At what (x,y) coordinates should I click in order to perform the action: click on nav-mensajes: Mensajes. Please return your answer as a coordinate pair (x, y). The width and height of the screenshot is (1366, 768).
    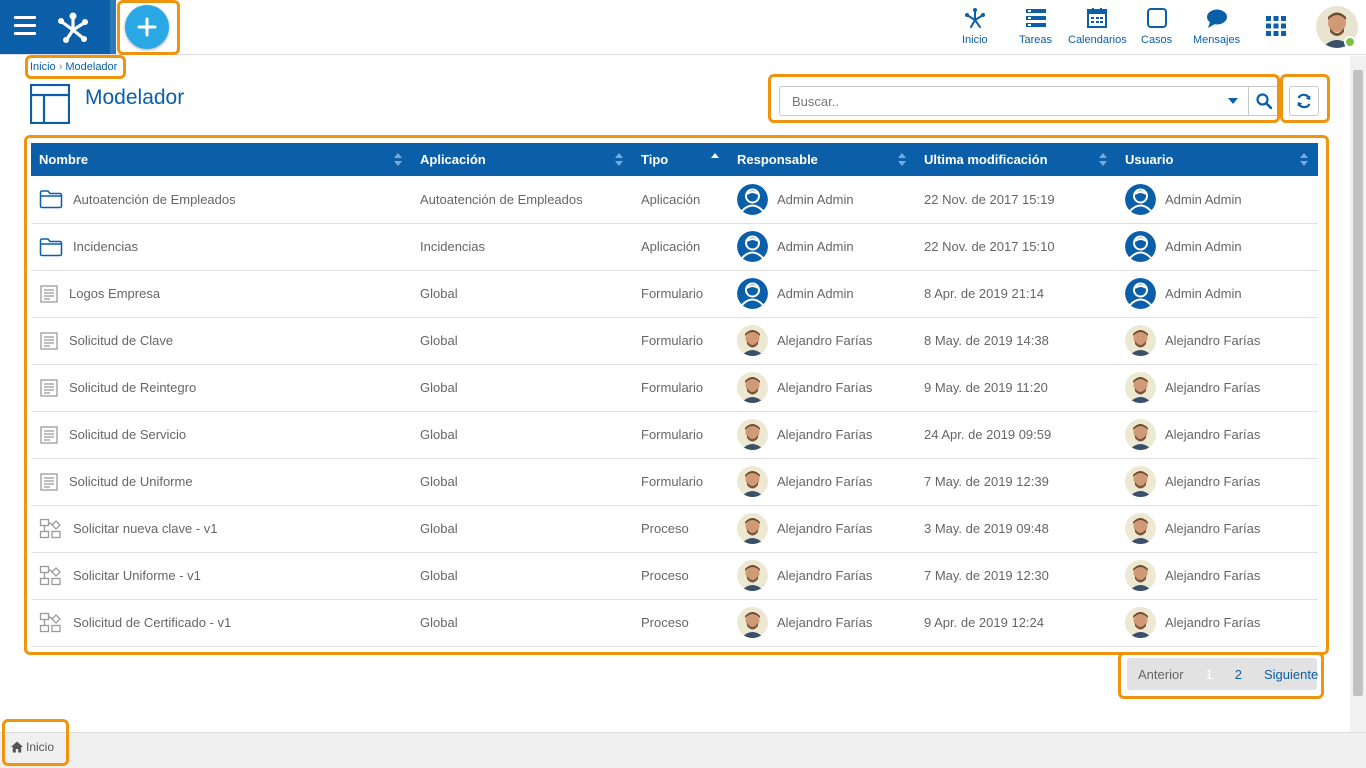
    Looking at the image, I should click on (1216, 26).